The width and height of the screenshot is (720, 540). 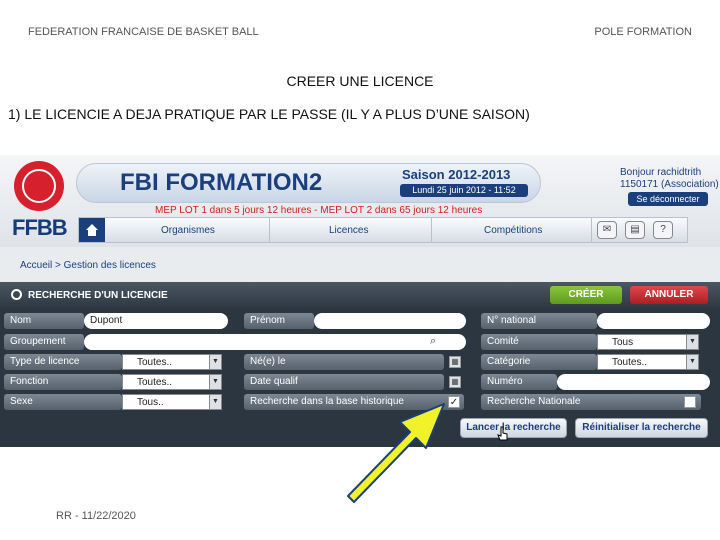 What do you see at coordinates (648, 342) in the screenshot?
I see `comite-select: Tous ▼` at bounding box center [648, 342].